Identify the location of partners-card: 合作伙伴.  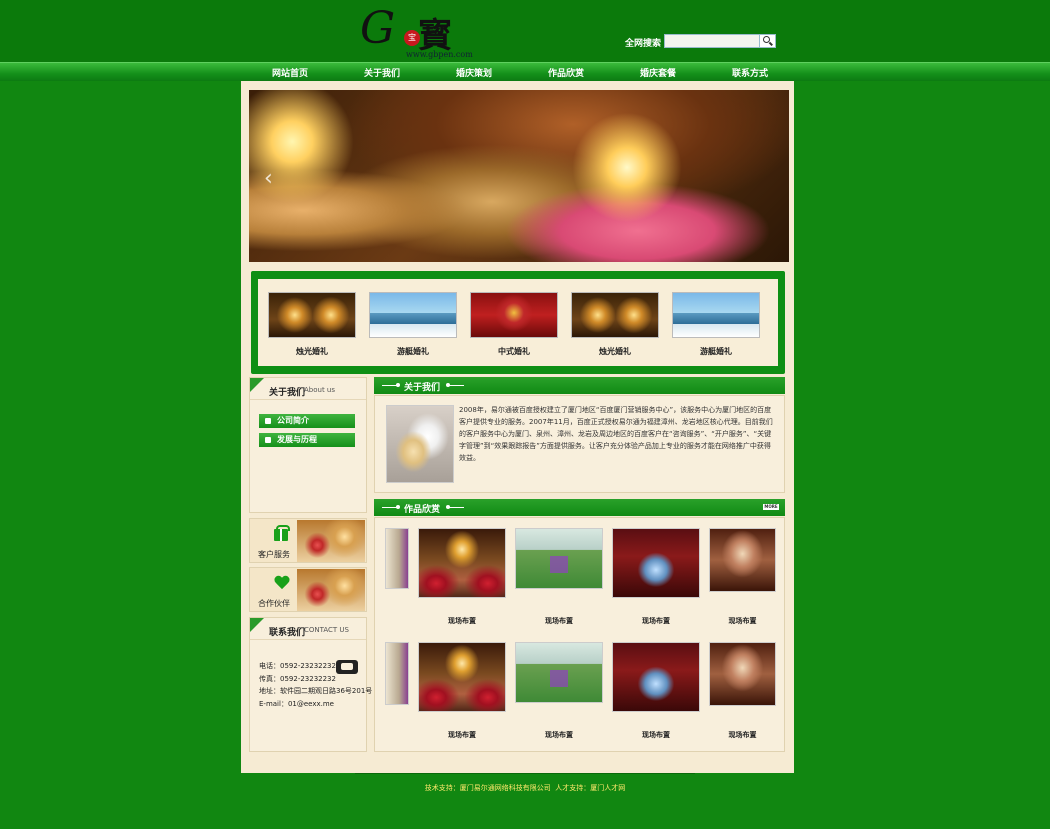
(308, 589).